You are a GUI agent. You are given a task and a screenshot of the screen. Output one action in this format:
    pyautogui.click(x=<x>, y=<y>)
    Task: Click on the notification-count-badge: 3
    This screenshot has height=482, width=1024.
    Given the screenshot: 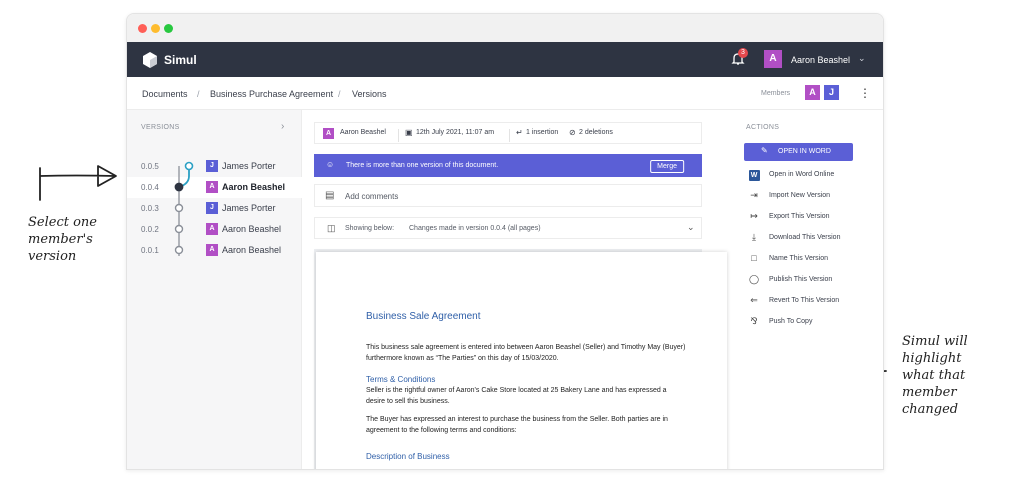 What is the action you would take?
    pyautogui.click(x=743, y=53)
    